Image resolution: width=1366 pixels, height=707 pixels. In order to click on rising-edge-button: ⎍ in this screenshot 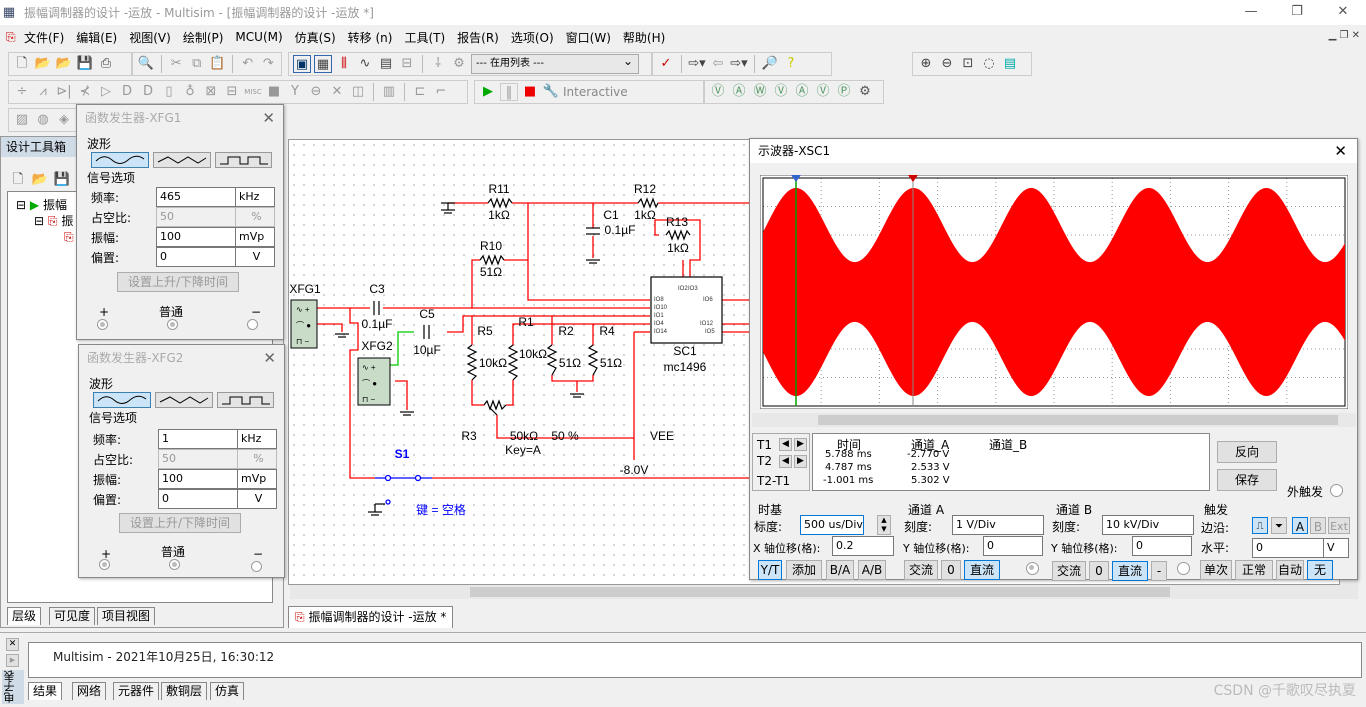, I will do `click(1260, 525)`.